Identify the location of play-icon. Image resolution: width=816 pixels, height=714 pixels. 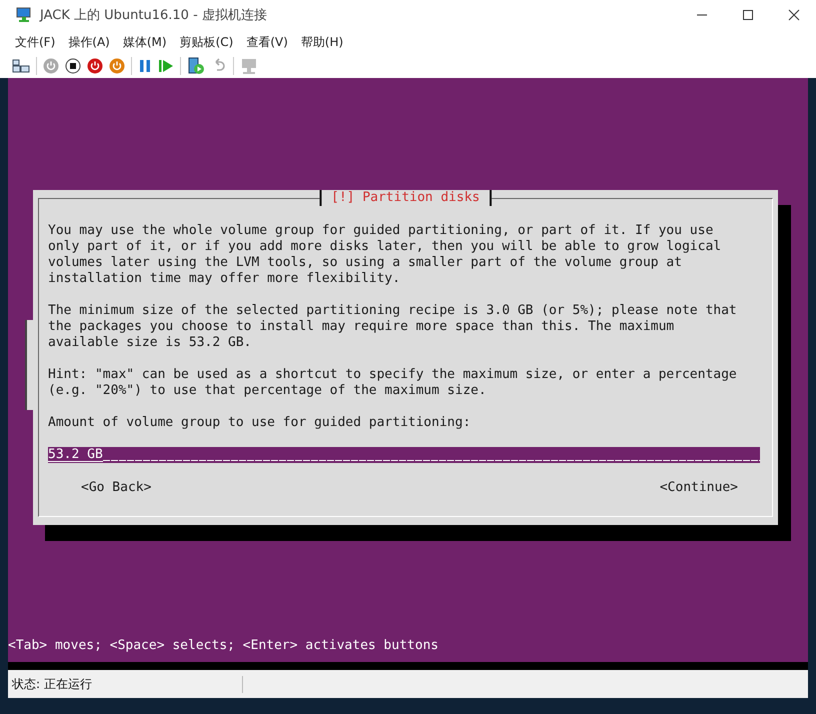
(166, 66).